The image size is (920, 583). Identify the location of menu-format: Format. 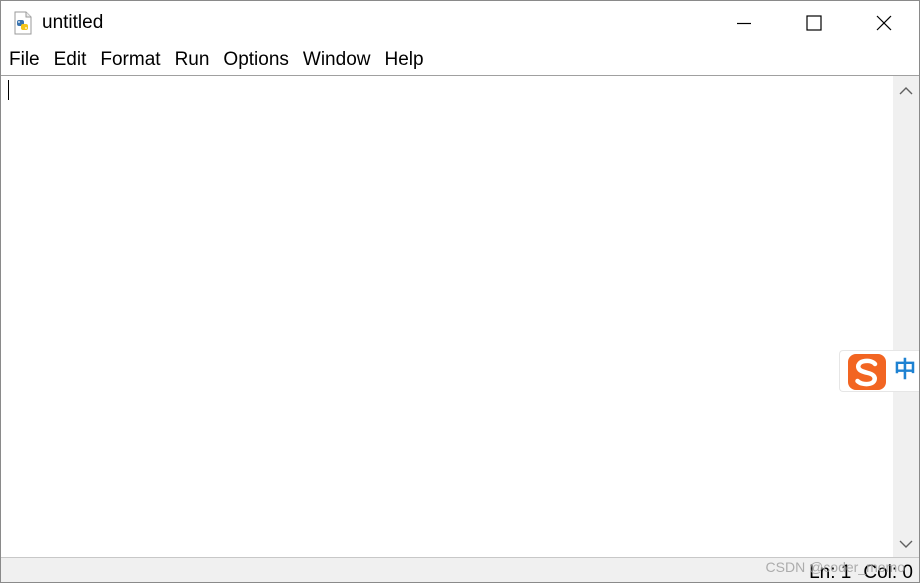
(130, 60).